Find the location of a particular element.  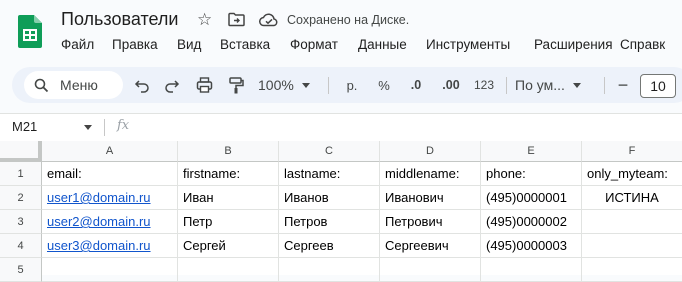

search-icon is located at coordinates (41, 85).